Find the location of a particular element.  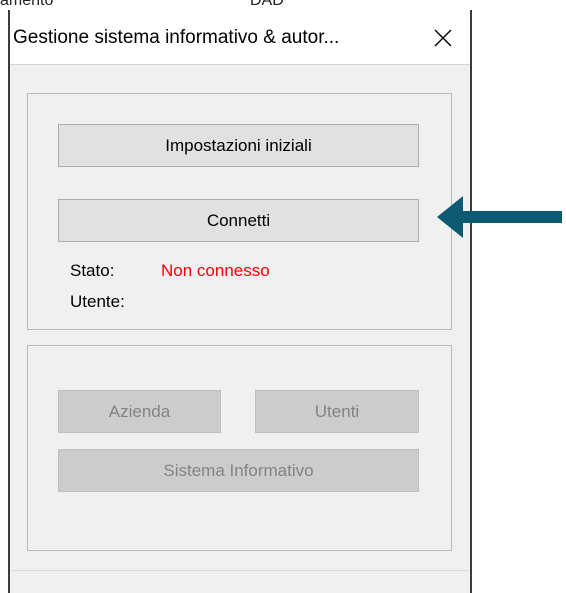

company-button: Azienda is located at coordinates (139, 411).